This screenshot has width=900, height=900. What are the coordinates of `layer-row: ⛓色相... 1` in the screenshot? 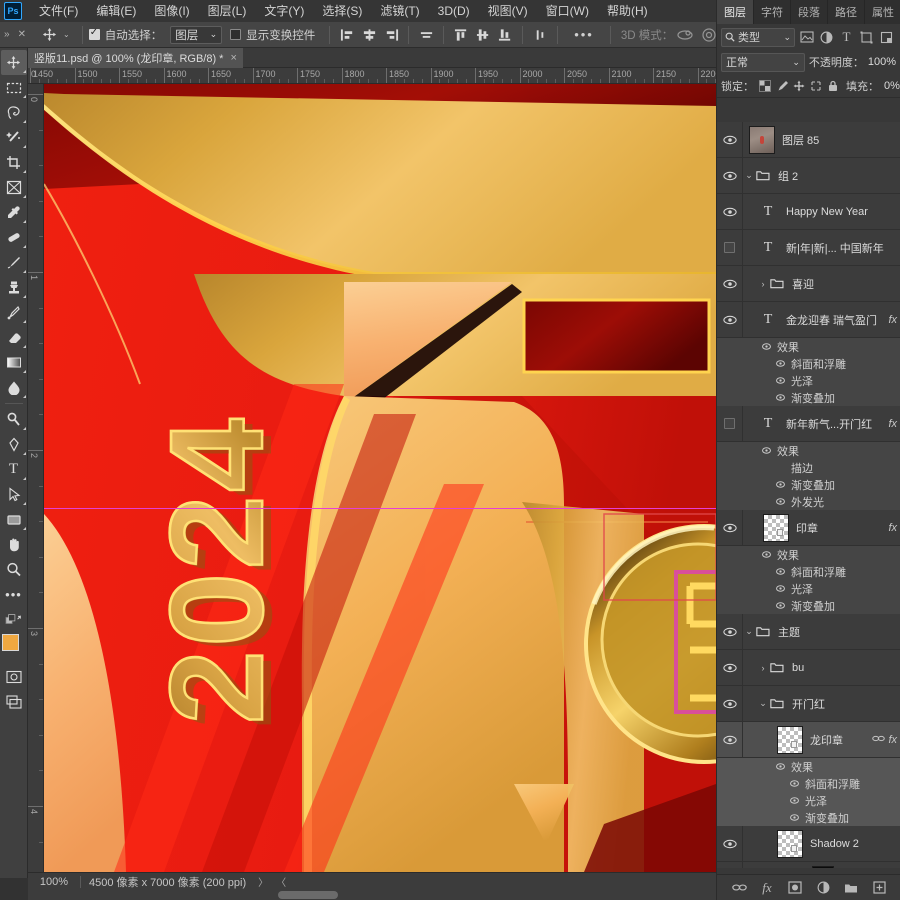 It's located at (808, 865).